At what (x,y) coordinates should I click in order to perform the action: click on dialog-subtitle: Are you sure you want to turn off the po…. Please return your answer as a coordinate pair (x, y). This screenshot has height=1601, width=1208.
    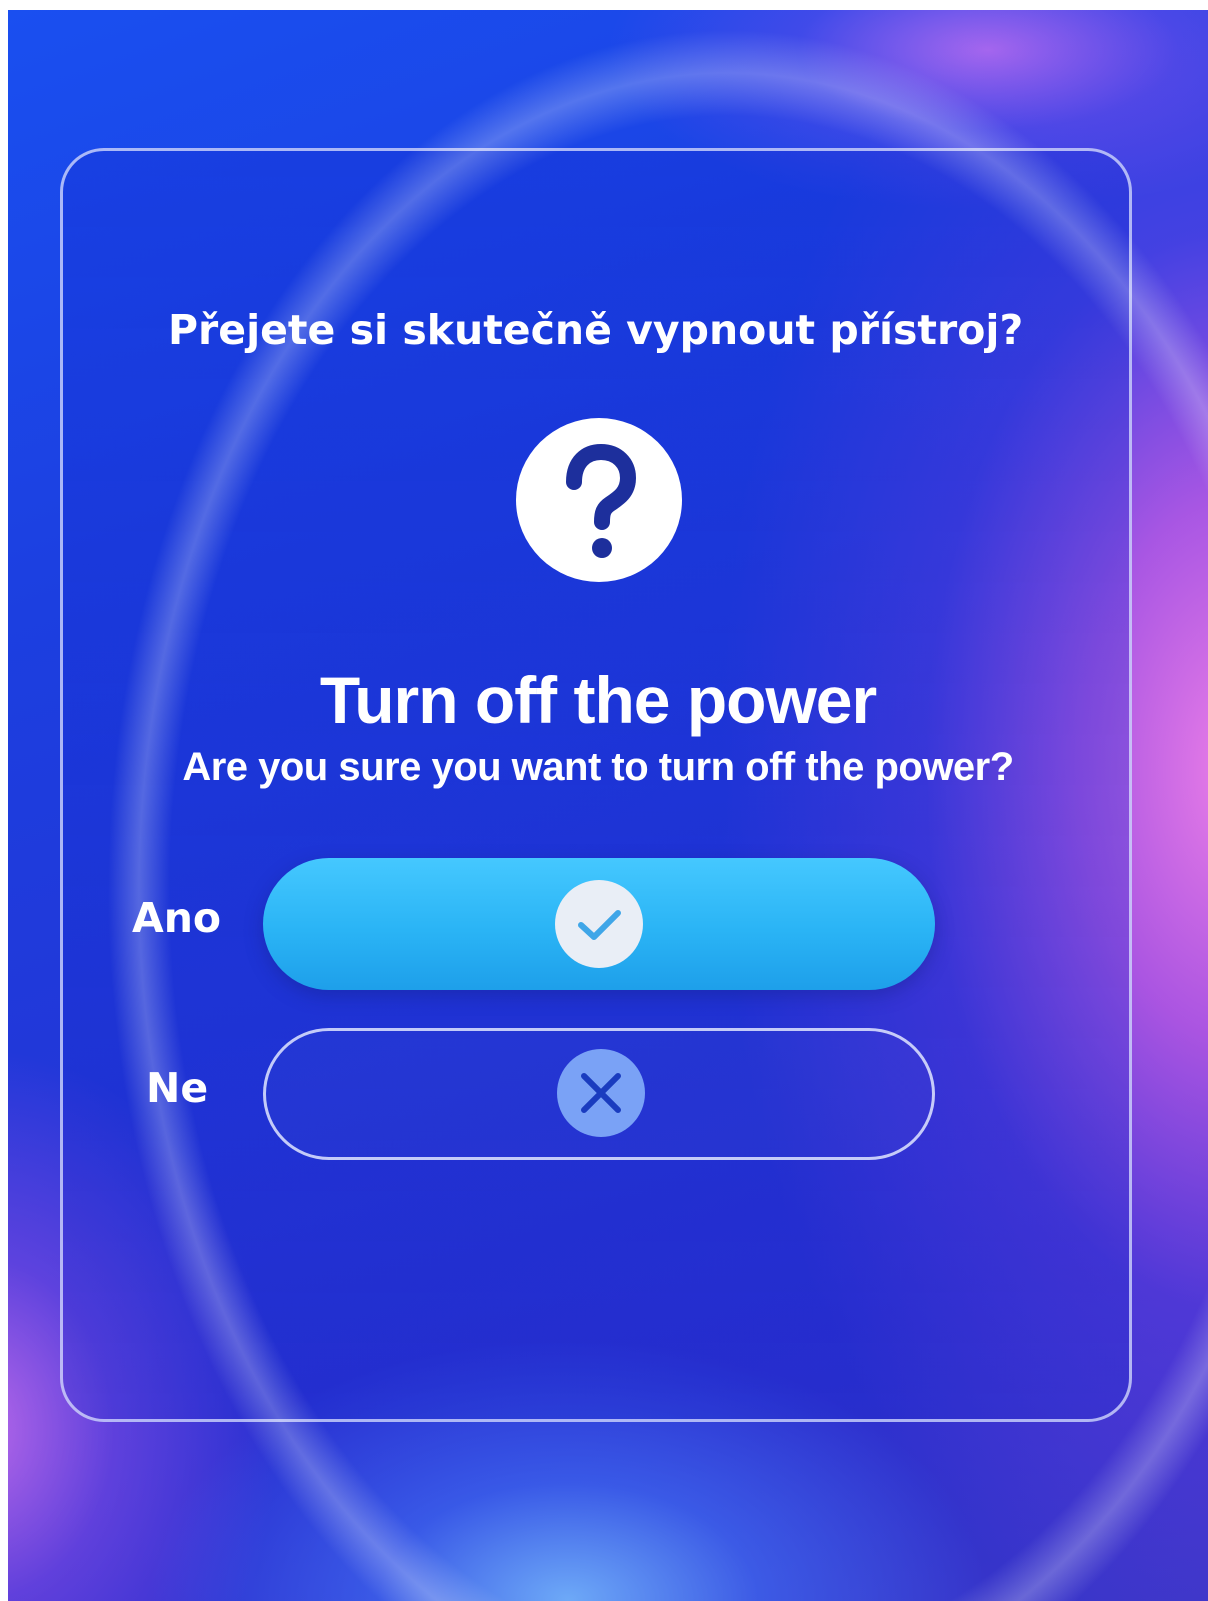
    Looking at the image, I should click on (598, 767).